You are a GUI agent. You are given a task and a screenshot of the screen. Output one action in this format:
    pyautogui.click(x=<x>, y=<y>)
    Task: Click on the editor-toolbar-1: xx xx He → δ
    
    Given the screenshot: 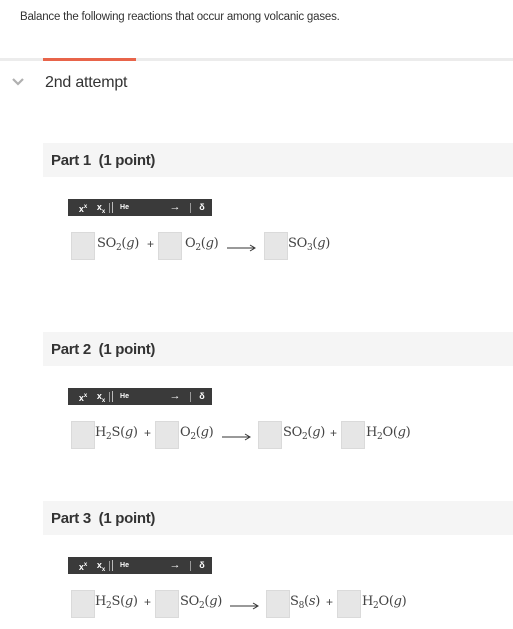 What is the action you would take?
    pyautogui.click(x=140, y=207)
    